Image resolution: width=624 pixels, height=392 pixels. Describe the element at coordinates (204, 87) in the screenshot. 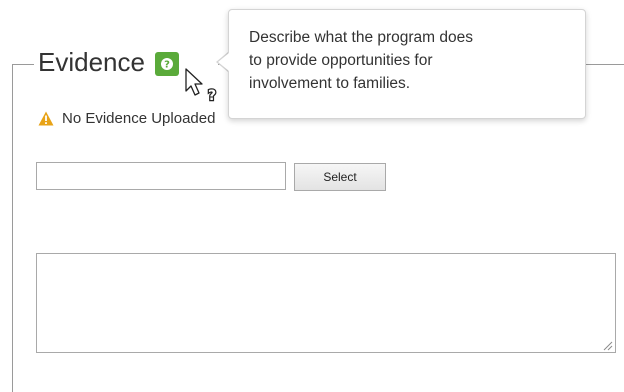

I see `help-cursor-icon: ?` at that location.